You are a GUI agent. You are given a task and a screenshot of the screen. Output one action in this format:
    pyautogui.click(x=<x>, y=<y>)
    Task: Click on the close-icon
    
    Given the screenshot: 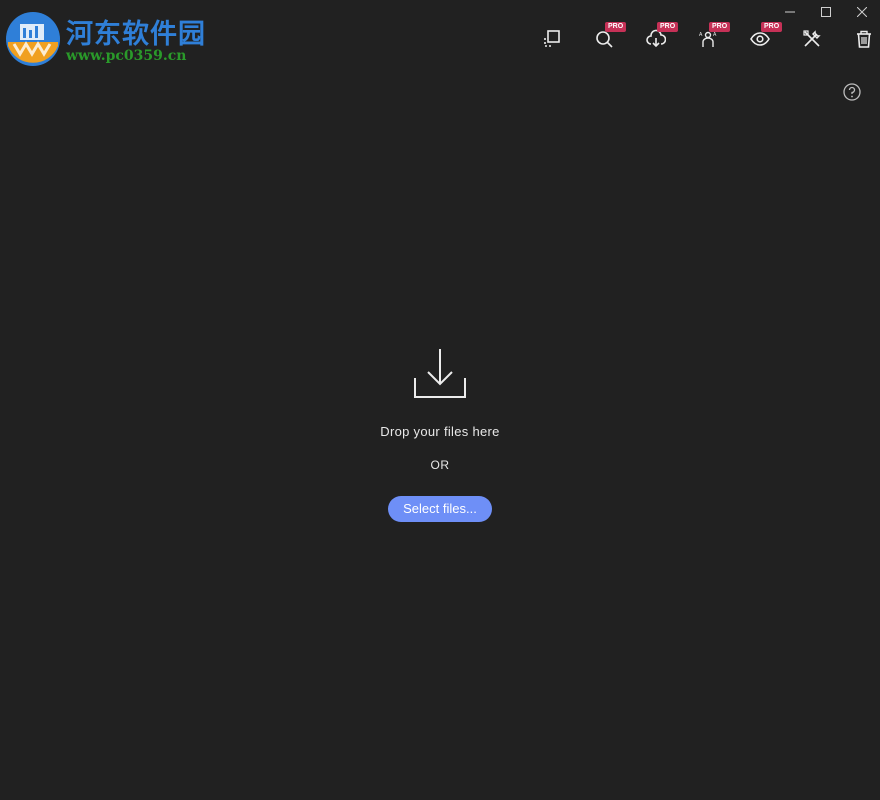 What is the action you would take?
    pyautogui.click(x=862, y=12)
    